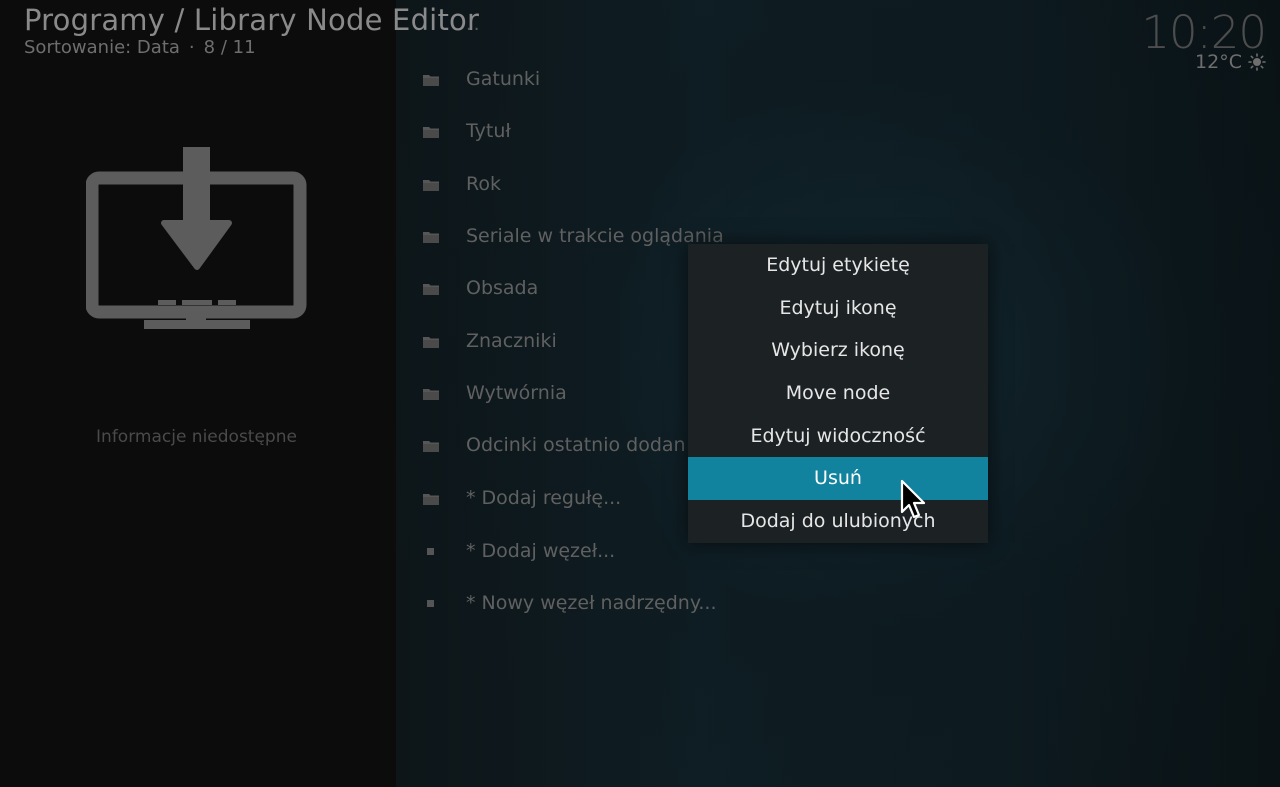 The image size is (1280, 787). What do you see at coordinates (1218, 62) in the screenshot?
I see `temperature: 12°C` at bounding box center [1218, 62].